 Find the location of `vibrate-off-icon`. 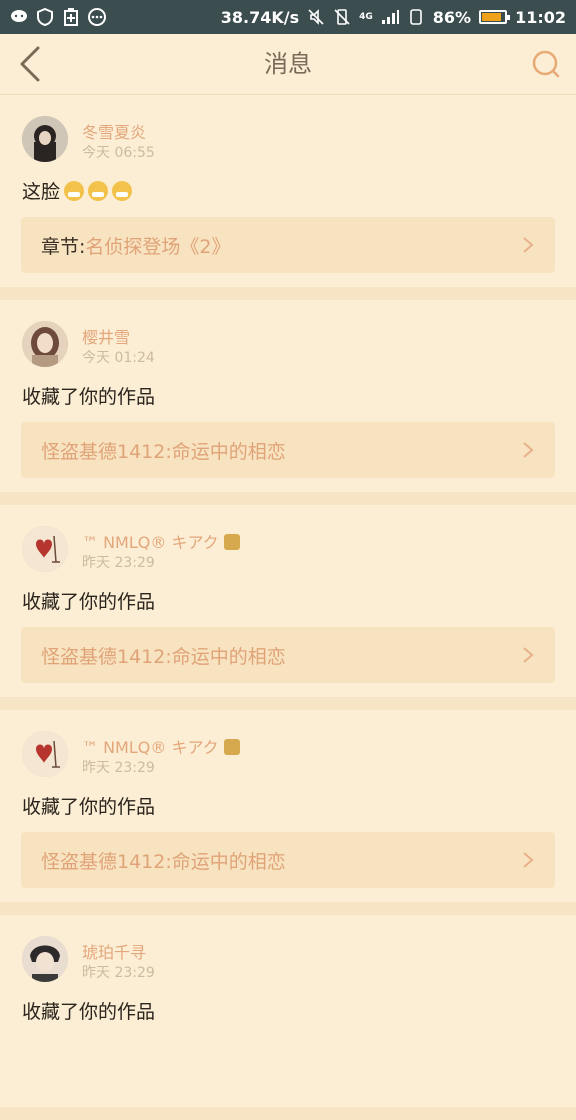

vibrate-off-icon is located at coordinates (342, 17).